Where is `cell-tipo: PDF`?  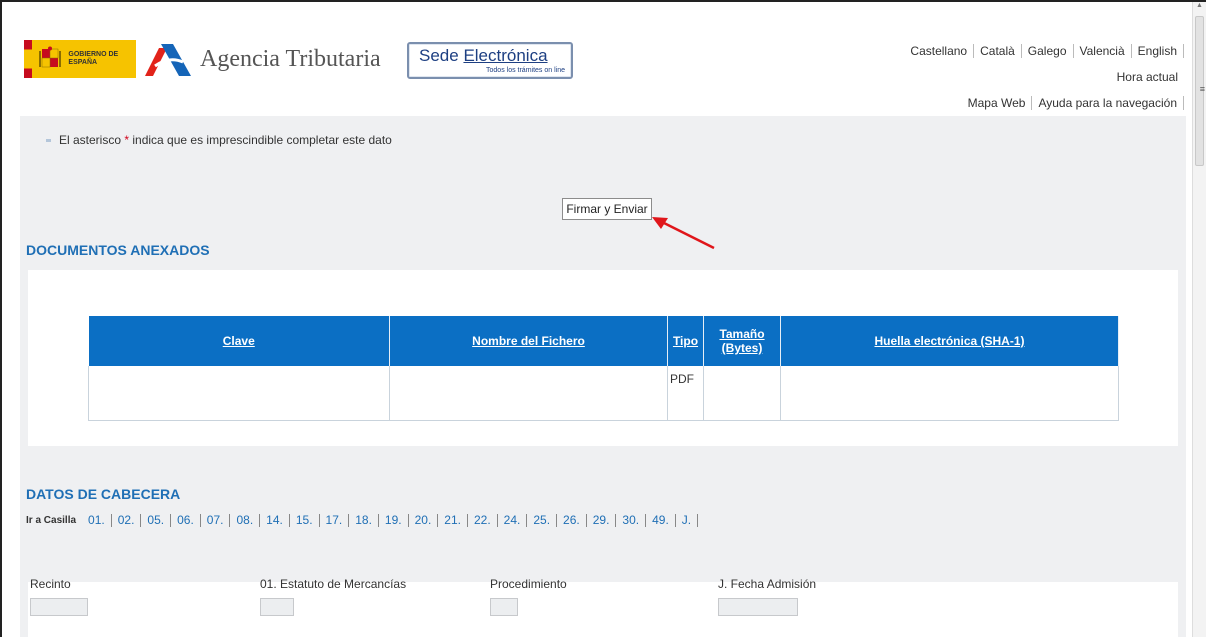
cell-tipo: PDF is located at coordinates (685, 393).